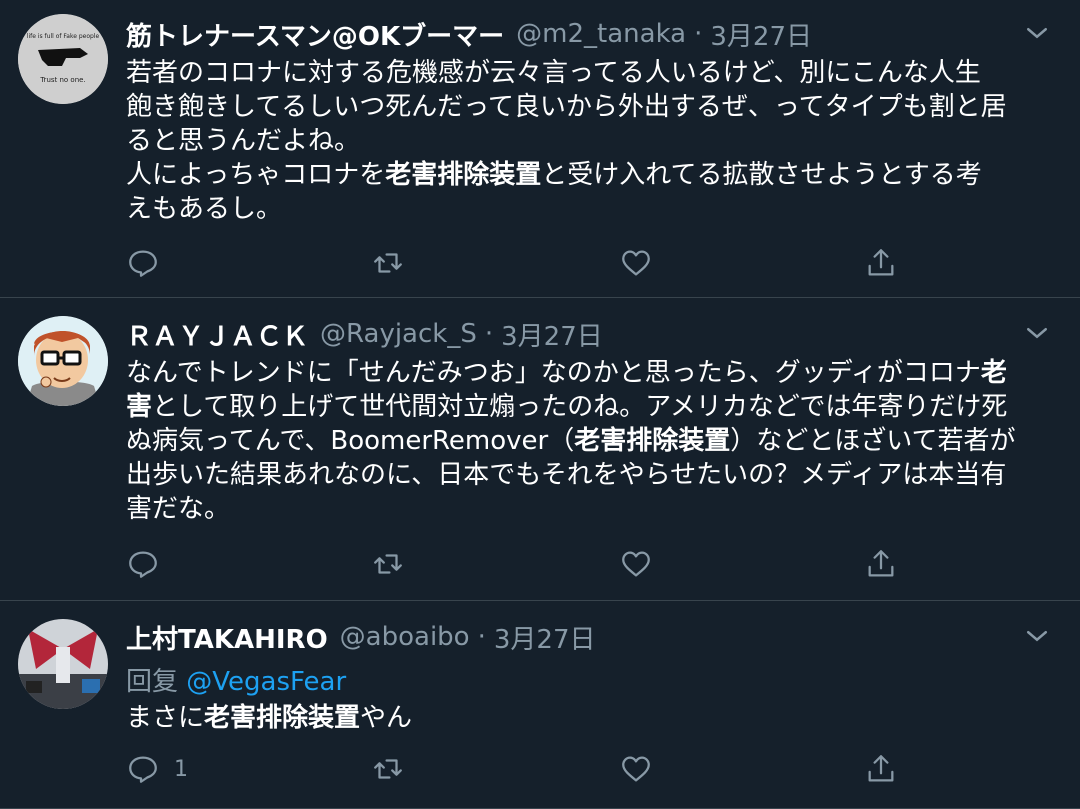 The width and height of the screenshot is (1080, 809). I want to click on reply-button: 1, so click(157, 769).